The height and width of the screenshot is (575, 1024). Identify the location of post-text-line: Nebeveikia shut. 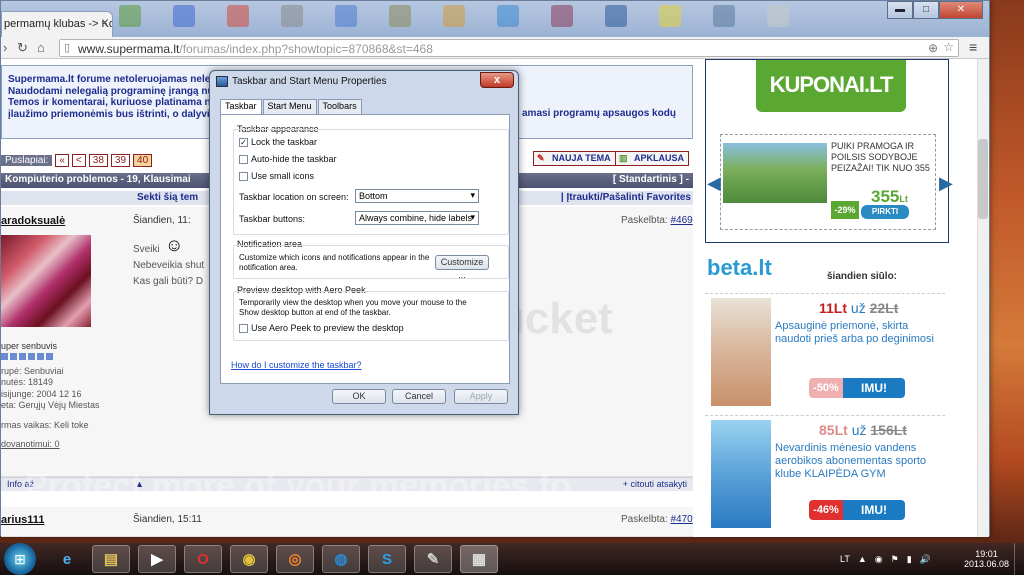
(169, 265).